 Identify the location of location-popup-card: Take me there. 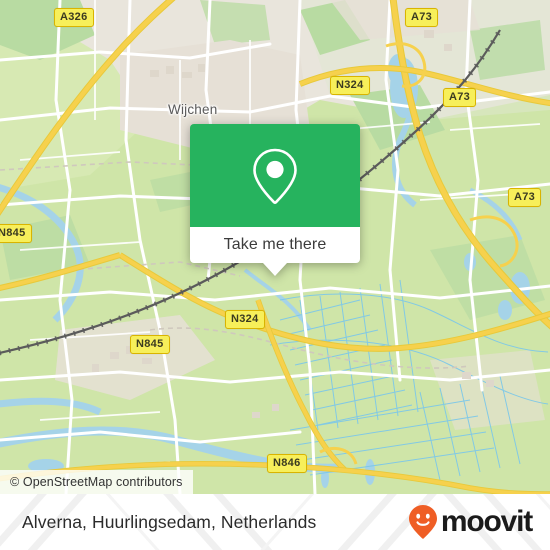
(275, 200).